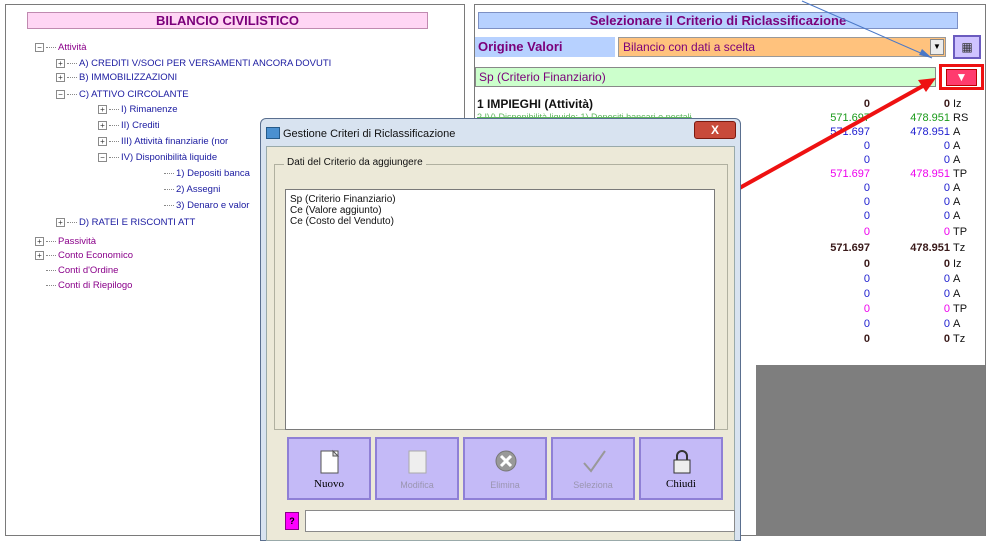  I want to click on status-field, so click(520, 521).